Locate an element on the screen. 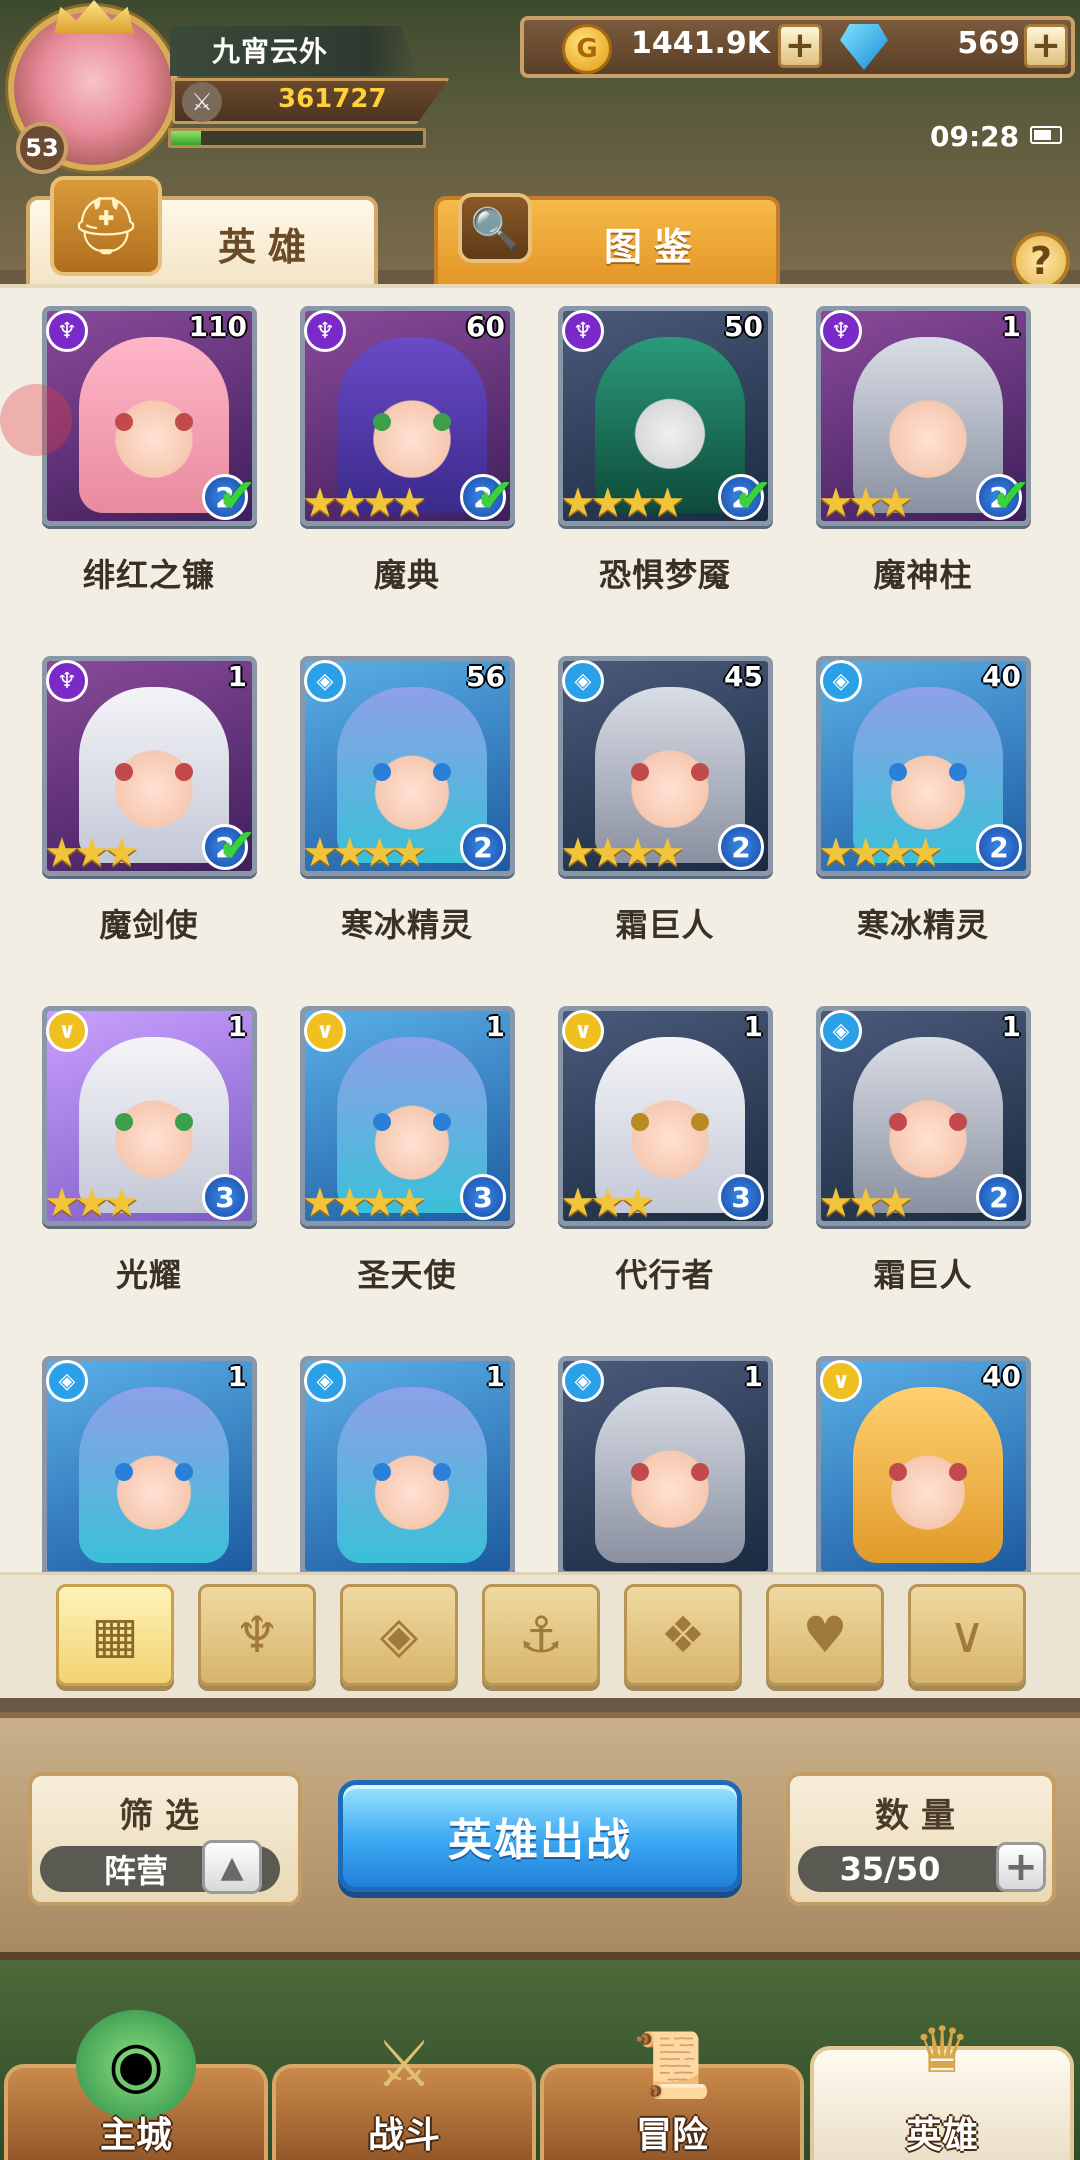  hero-name: 魔典 is located at coordinates (406, 575).